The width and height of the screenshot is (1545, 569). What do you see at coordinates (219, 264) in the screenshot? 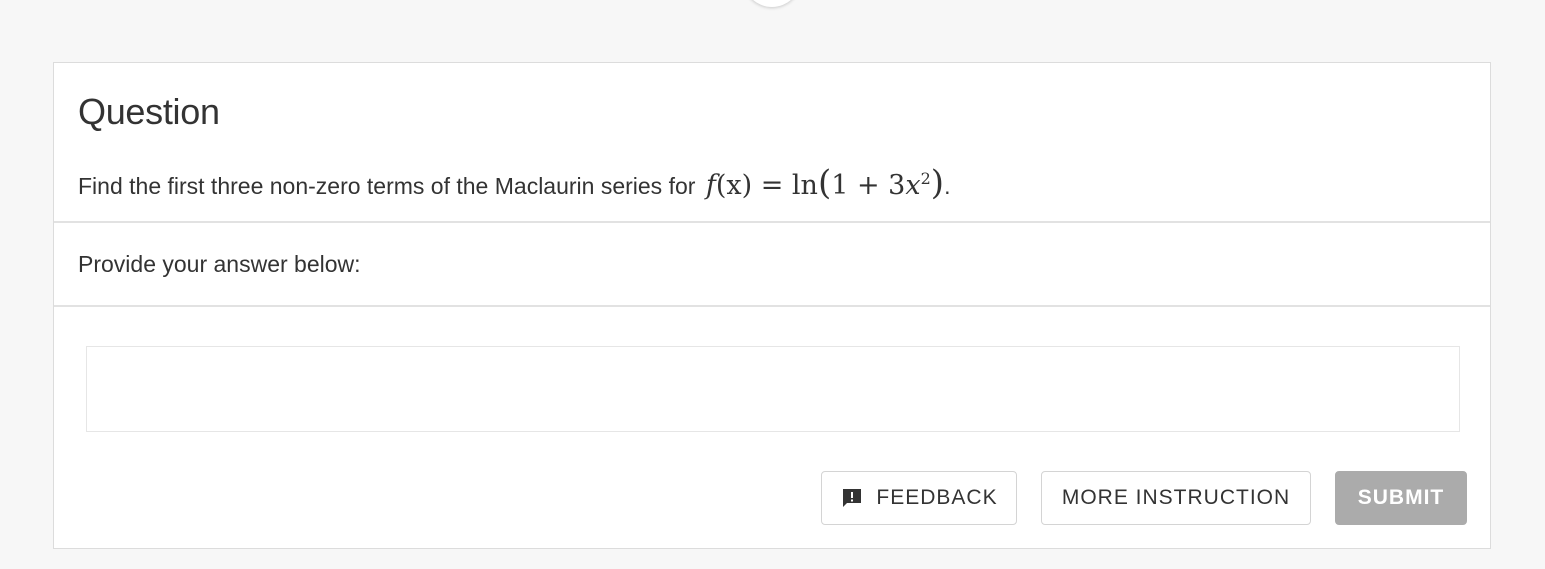
I see `answer-prompt: Provide your answer below:` at bounding box center [219, 264].